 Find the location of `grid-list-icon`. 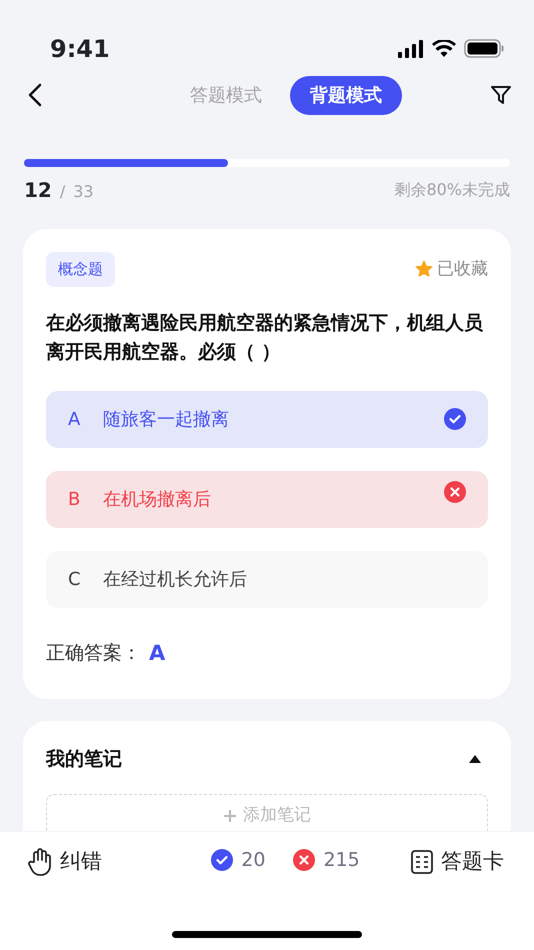

grid-list-icon is located at coordinates (421, 862).